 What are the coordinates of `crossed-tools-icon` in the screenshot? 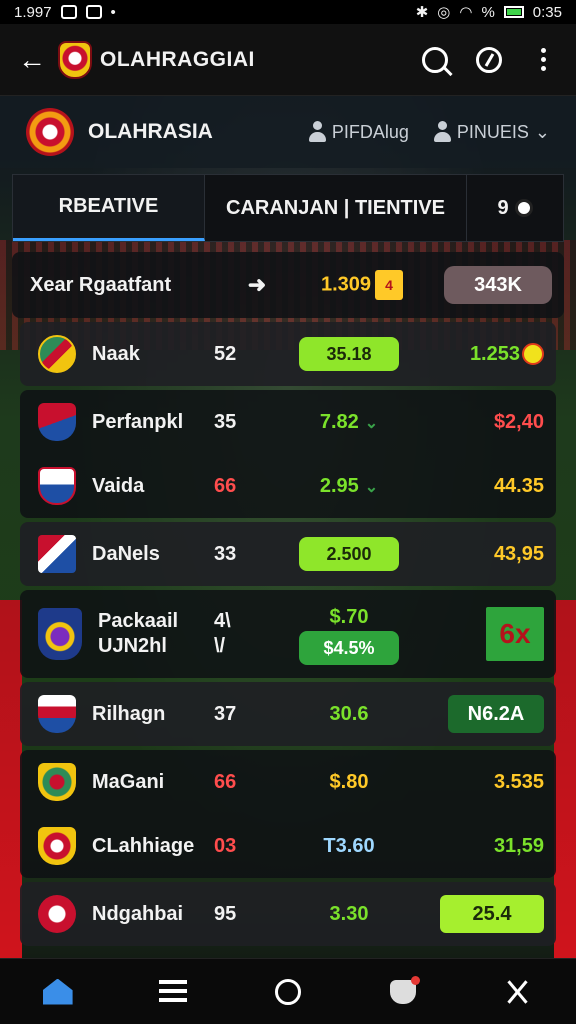 It's located at (518, 992).